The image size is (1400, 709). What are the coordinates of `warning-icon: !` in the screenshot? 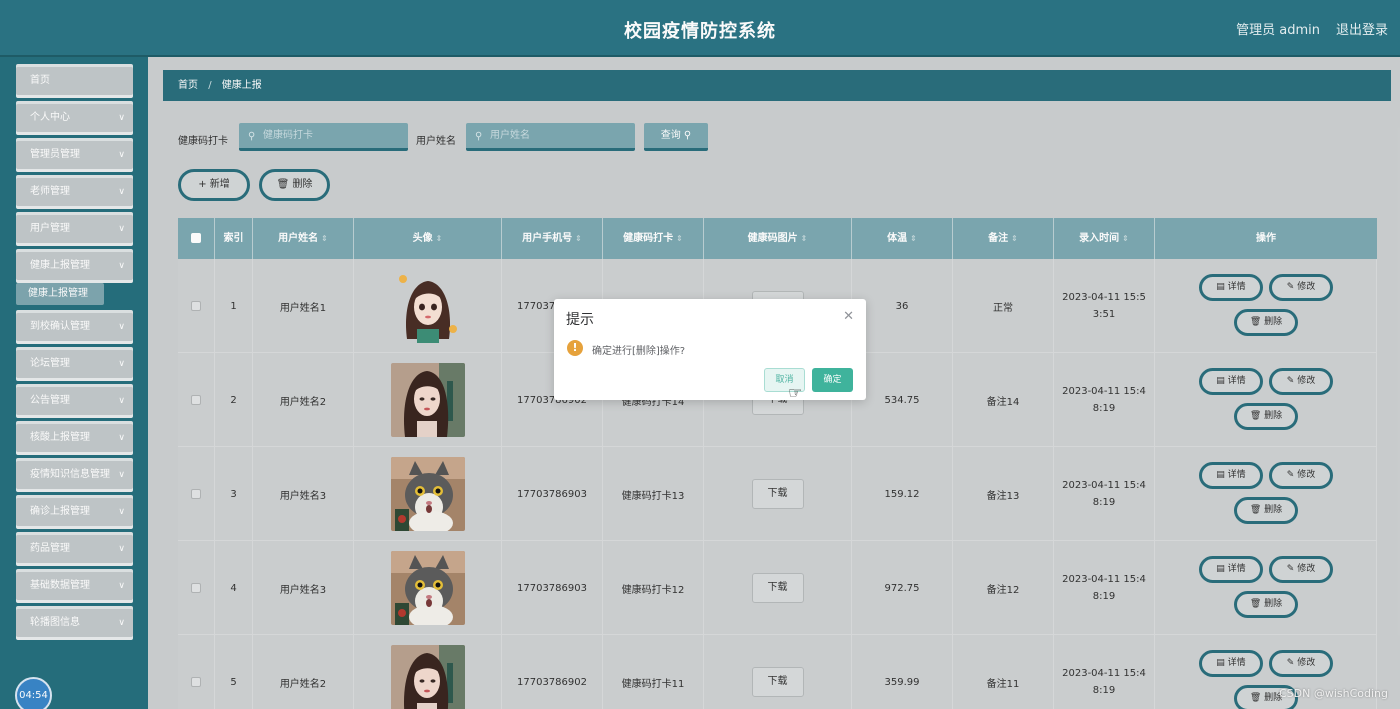 It's located at (575, 348).